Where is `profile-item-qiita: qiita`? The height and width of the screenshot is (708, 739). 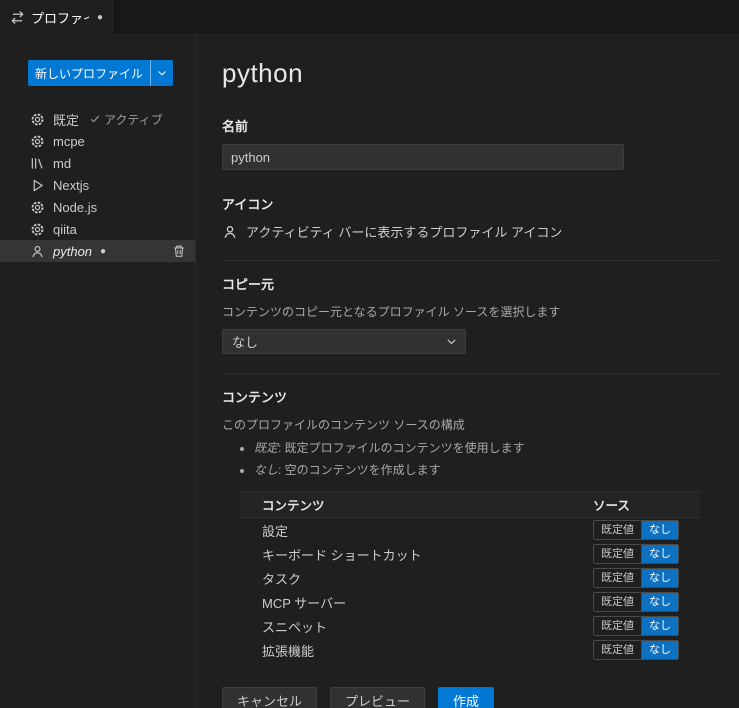
profile-item-qiita: qiita is located at coordinates (97, 229).